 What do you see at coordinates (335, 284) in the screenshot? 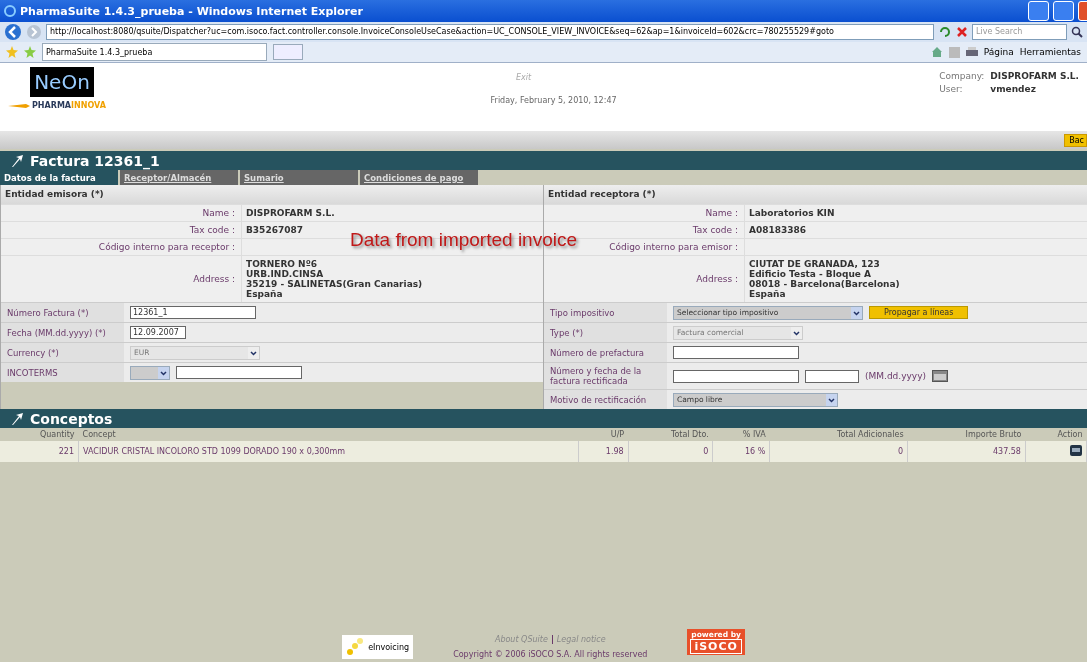
I see `address-line: 35219 - SALINETAS(Gran Canarias)` at bounding box center [335, 284].